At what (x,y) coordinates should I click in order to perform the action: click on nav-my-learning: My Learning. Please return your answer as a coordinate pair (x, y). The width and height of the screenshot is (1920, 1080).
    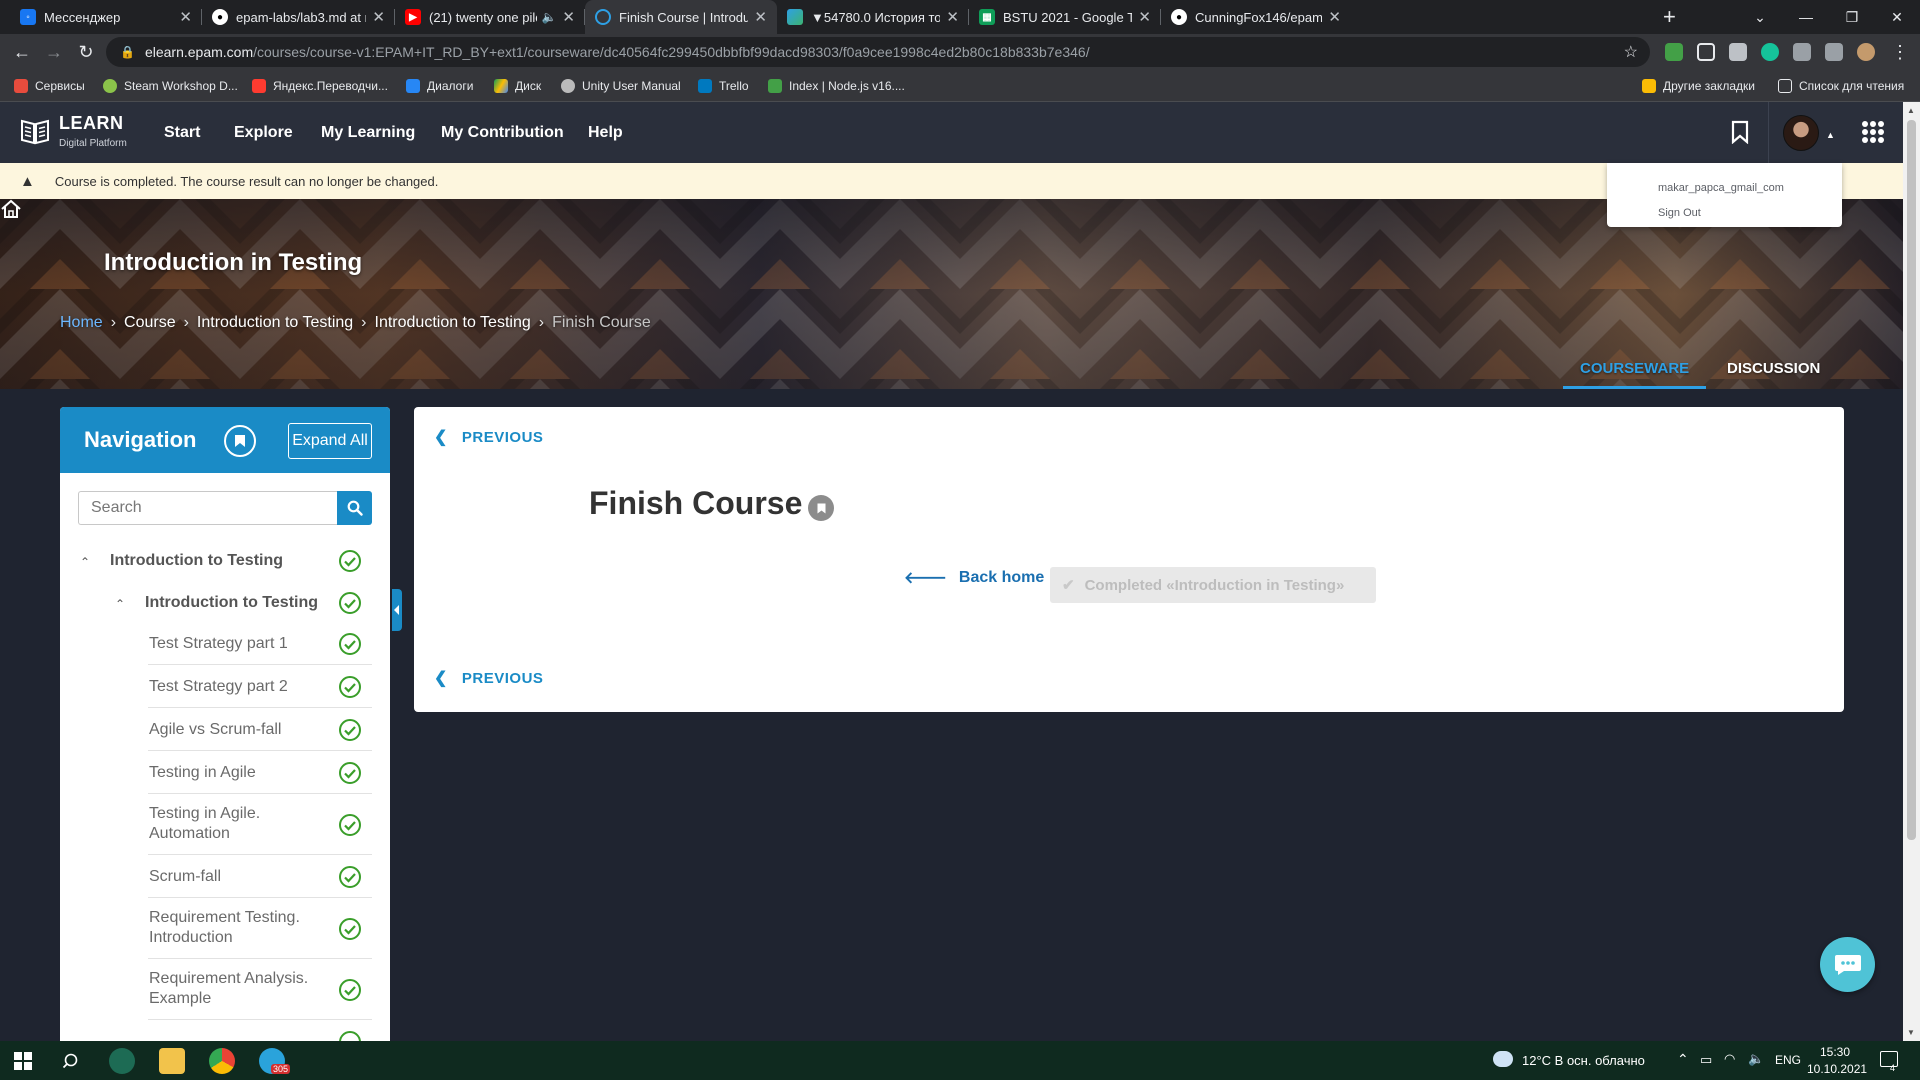
    Looking at the image, I should click on (368, 132).